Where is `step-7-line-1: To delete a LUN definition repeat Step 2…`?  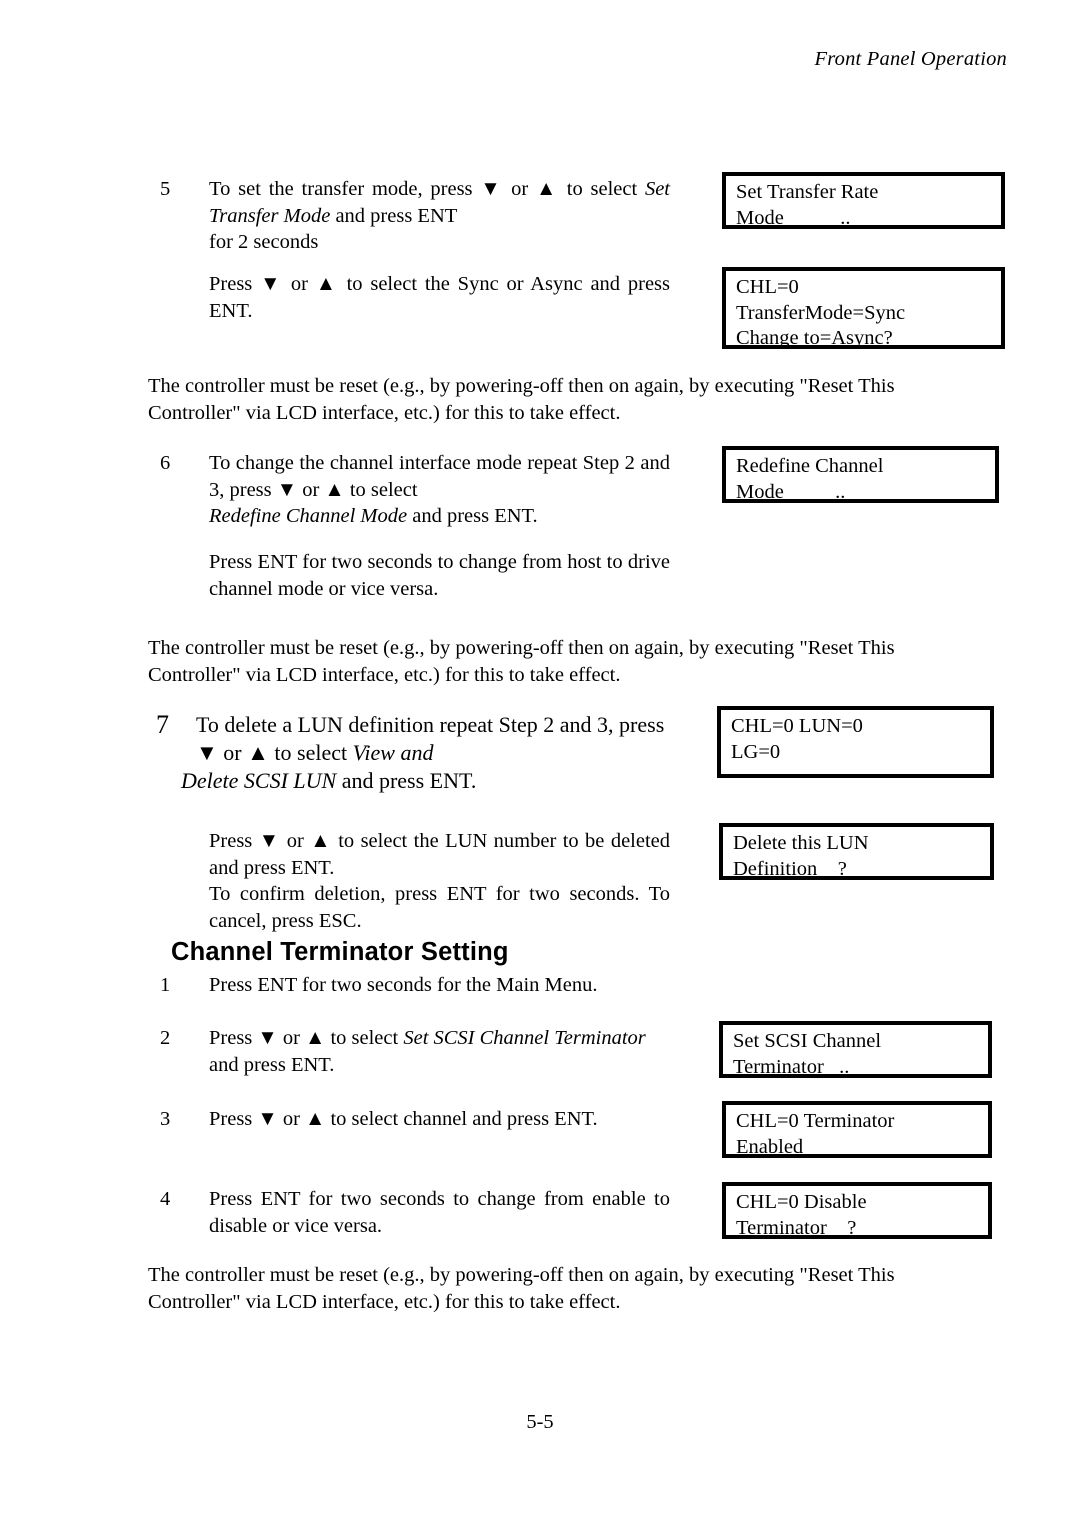 step-7-line-1: To delete a LUN definition repeat Step 2… is located at coordinates (430, 724).